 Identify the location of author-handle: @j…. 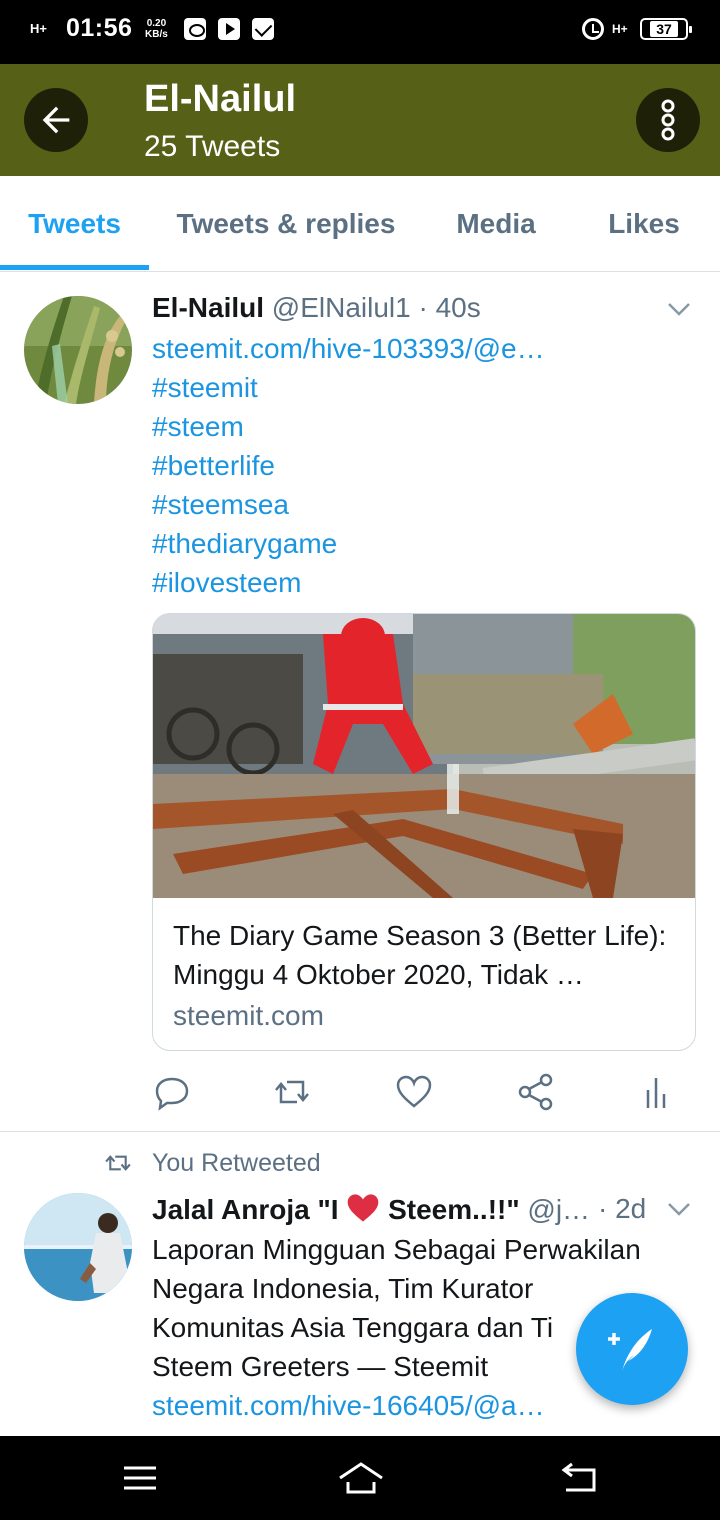
(559, 1209).